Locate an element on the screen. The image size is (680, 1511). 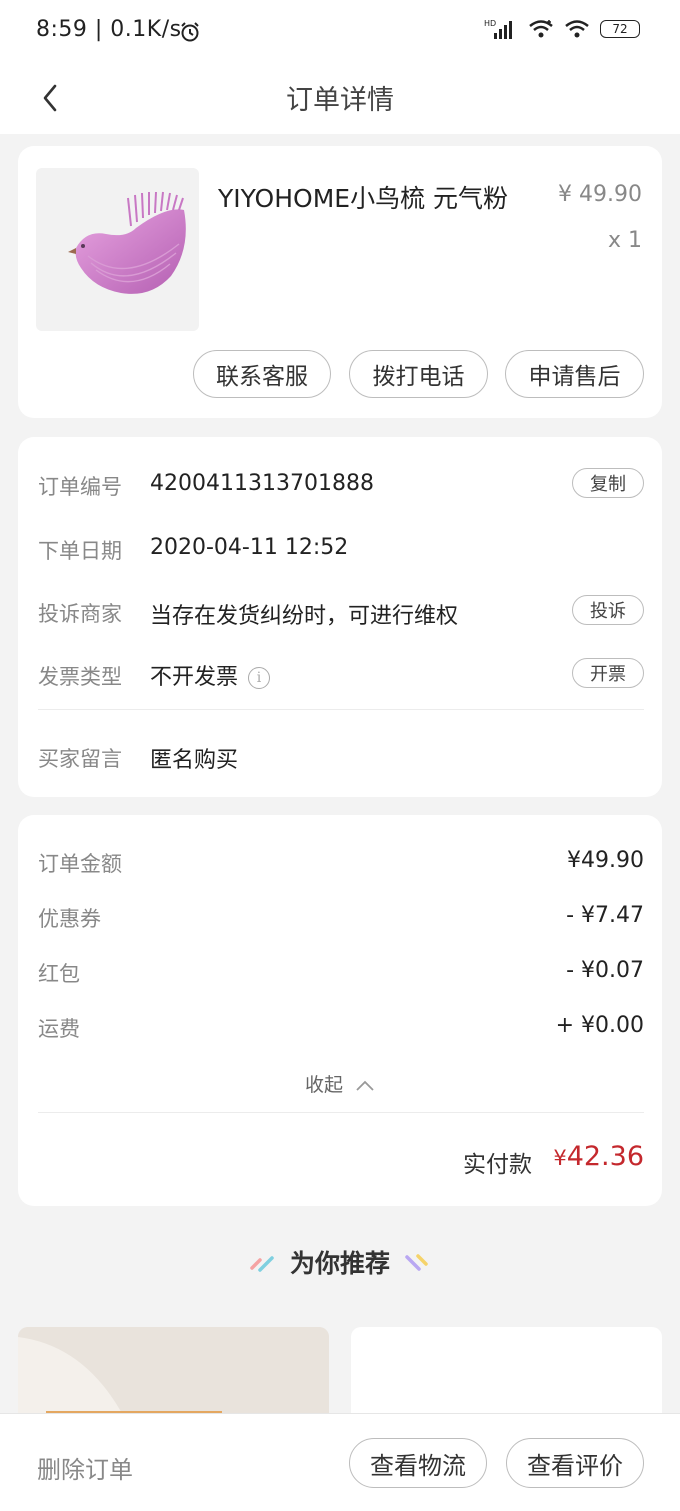
after-sales-button: 申请售后 is located at coordinates (574, 374).